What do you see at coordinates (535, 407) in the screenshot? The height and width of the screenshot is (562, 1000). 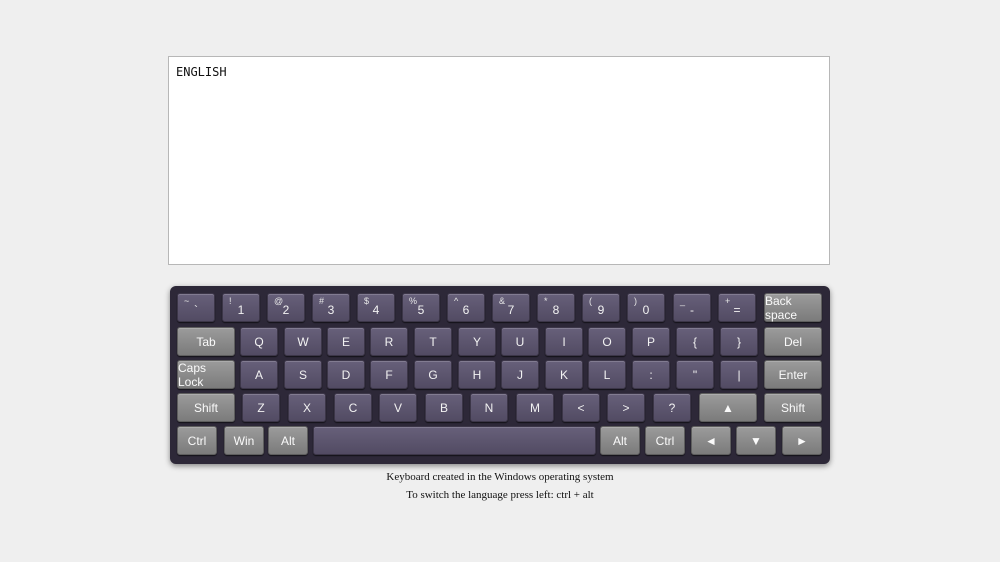 I see `key-m: M` at bounding box center [535, 407].